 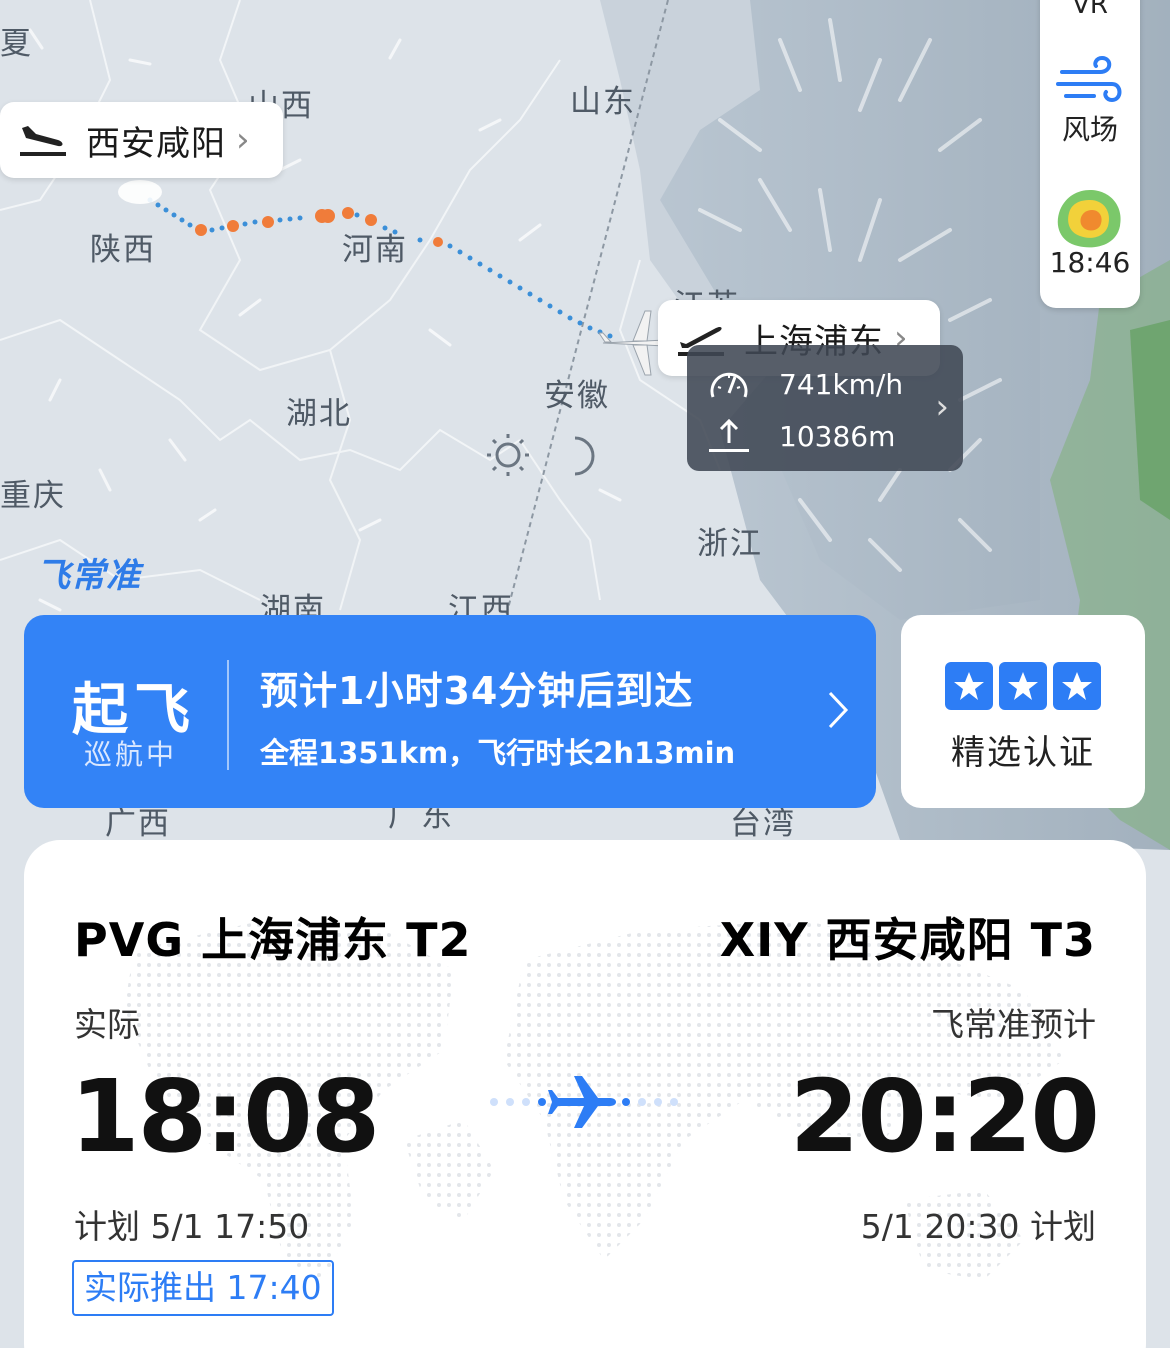 I want to click on altitude-icon, so click(x=729, y=435).